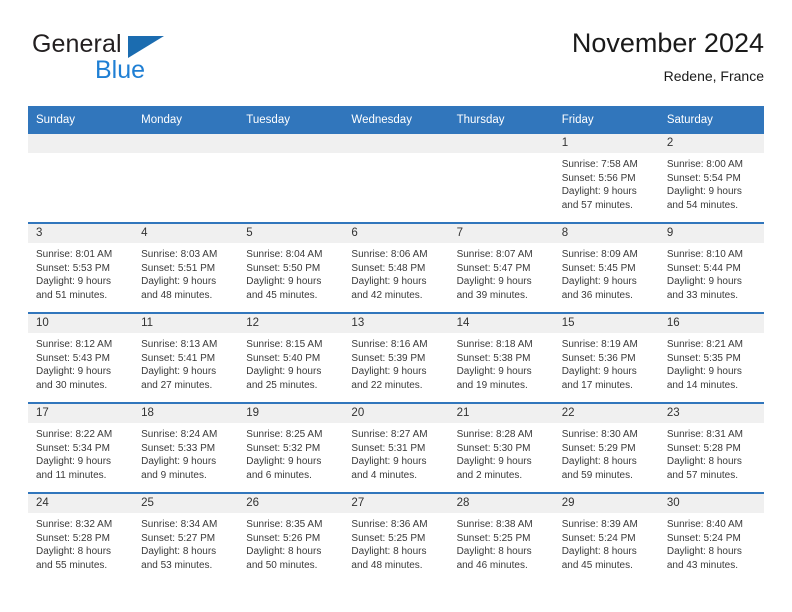 The width and height of the screenshot is (792, 612). I want to click on sunrise-text: Sunrise: 8:25 AM, so click(284, 434).